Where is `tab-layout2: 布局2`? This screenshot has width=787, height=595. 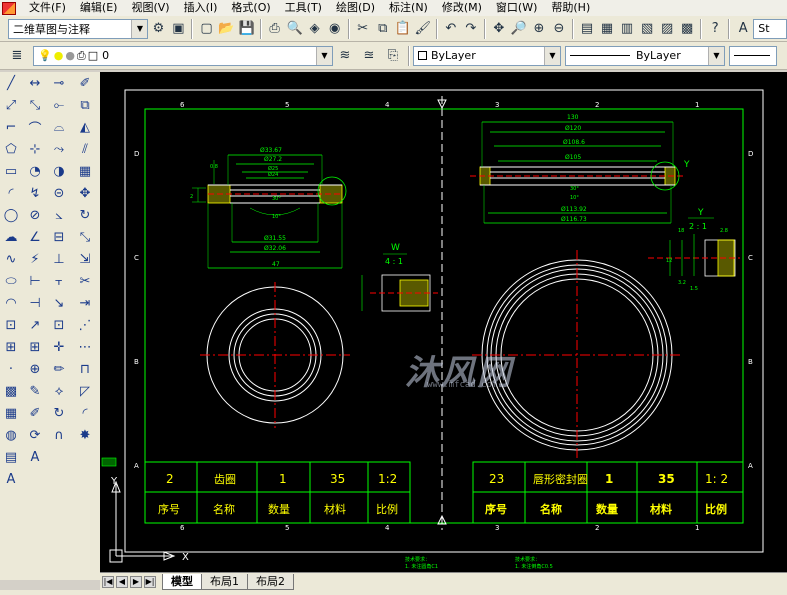
tab-layout2: 布局2 is located at coordinates (270, 581).